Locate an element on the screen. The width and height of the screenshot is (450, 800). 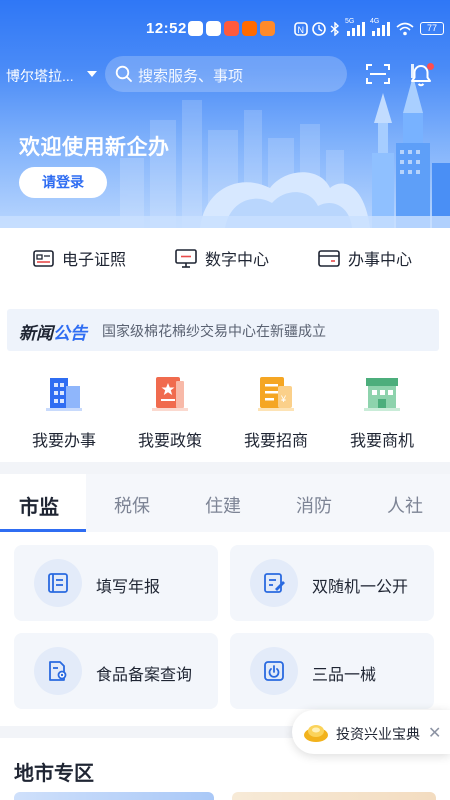
scan-icon is located at coordinates (378, 74).